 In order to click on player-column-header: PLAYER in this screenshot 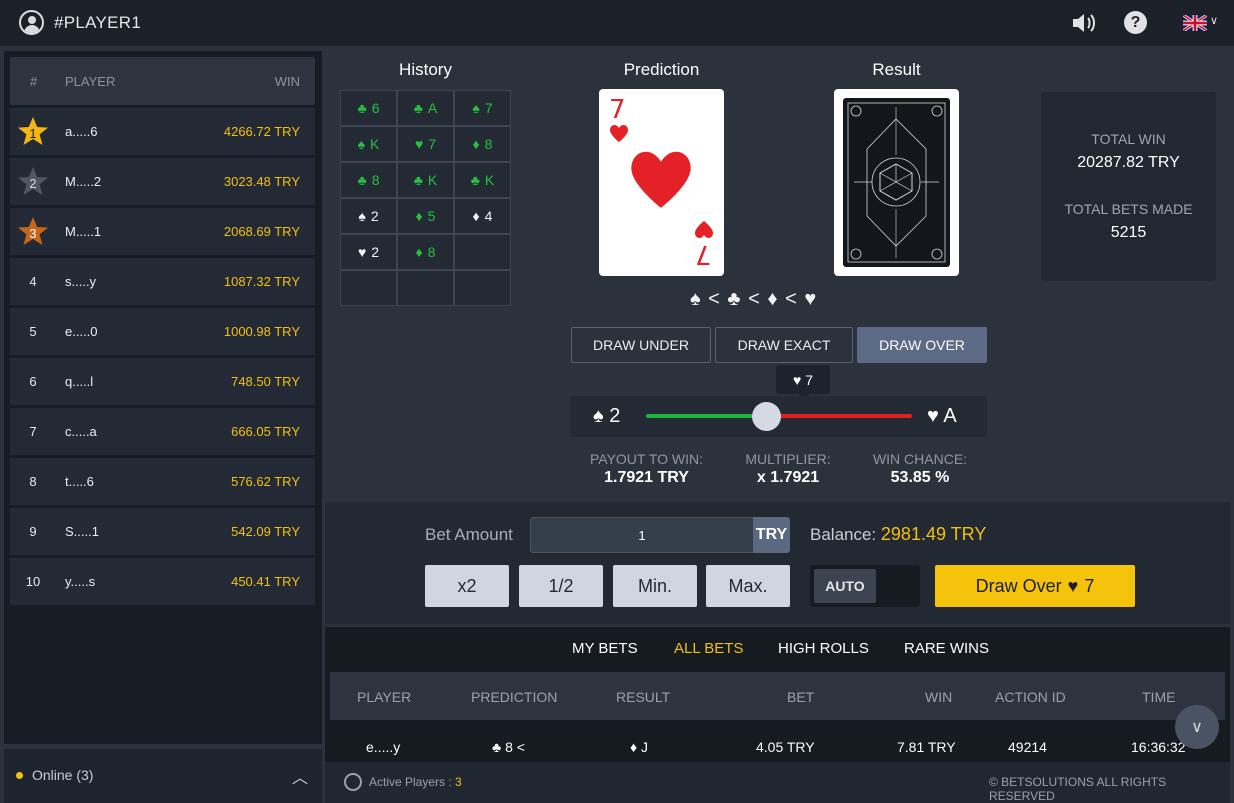, I will do `click(90, 81)`.